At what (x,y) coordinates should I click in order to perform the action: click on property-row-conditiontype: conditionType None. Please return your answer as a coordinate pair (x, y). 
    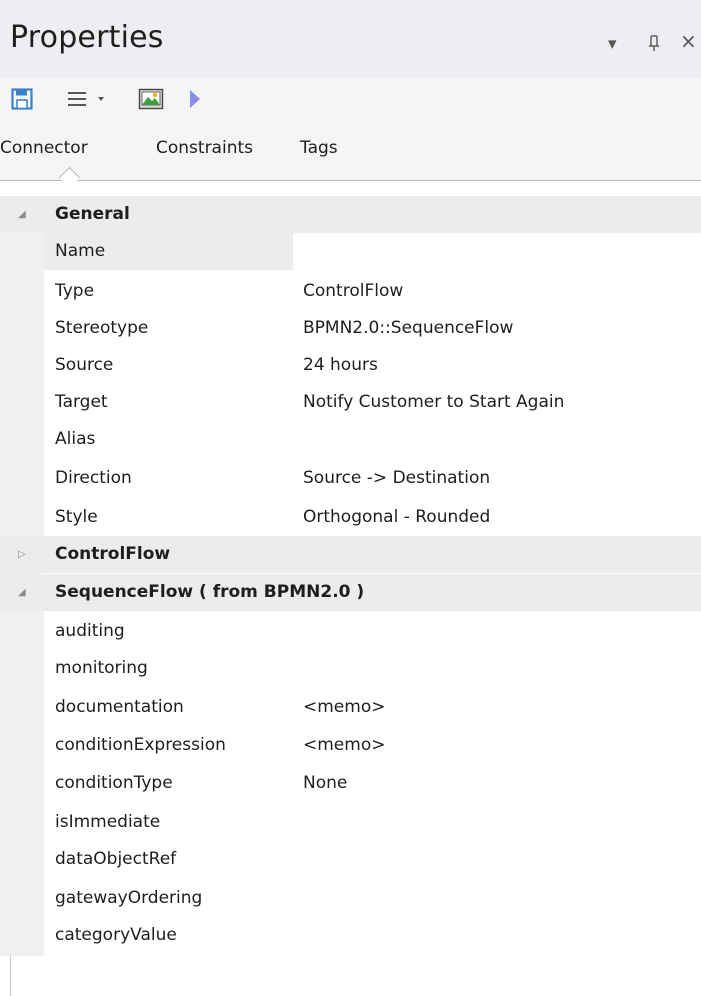
    Looking at the image, I should click on (350, 783).